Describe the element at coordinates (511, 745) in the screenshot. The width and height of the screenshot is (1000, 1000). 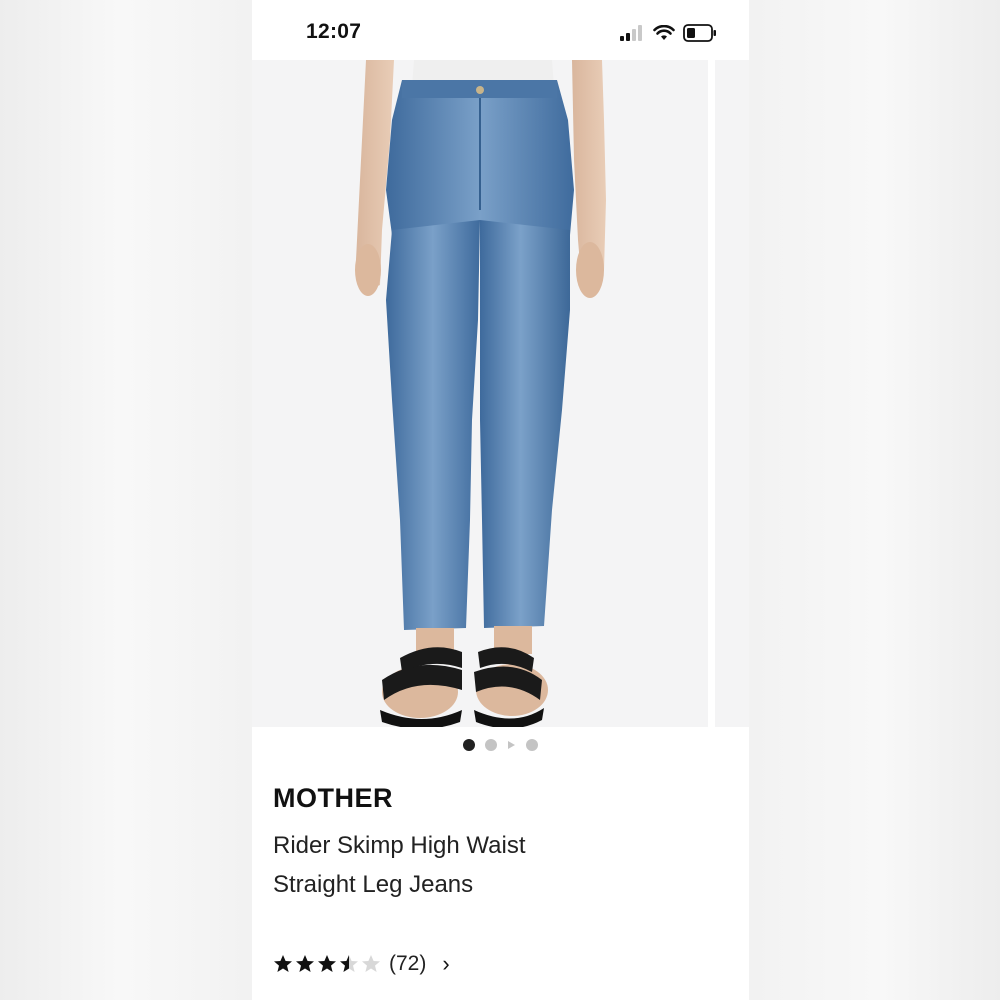
I see `video-play-icon` at that location.